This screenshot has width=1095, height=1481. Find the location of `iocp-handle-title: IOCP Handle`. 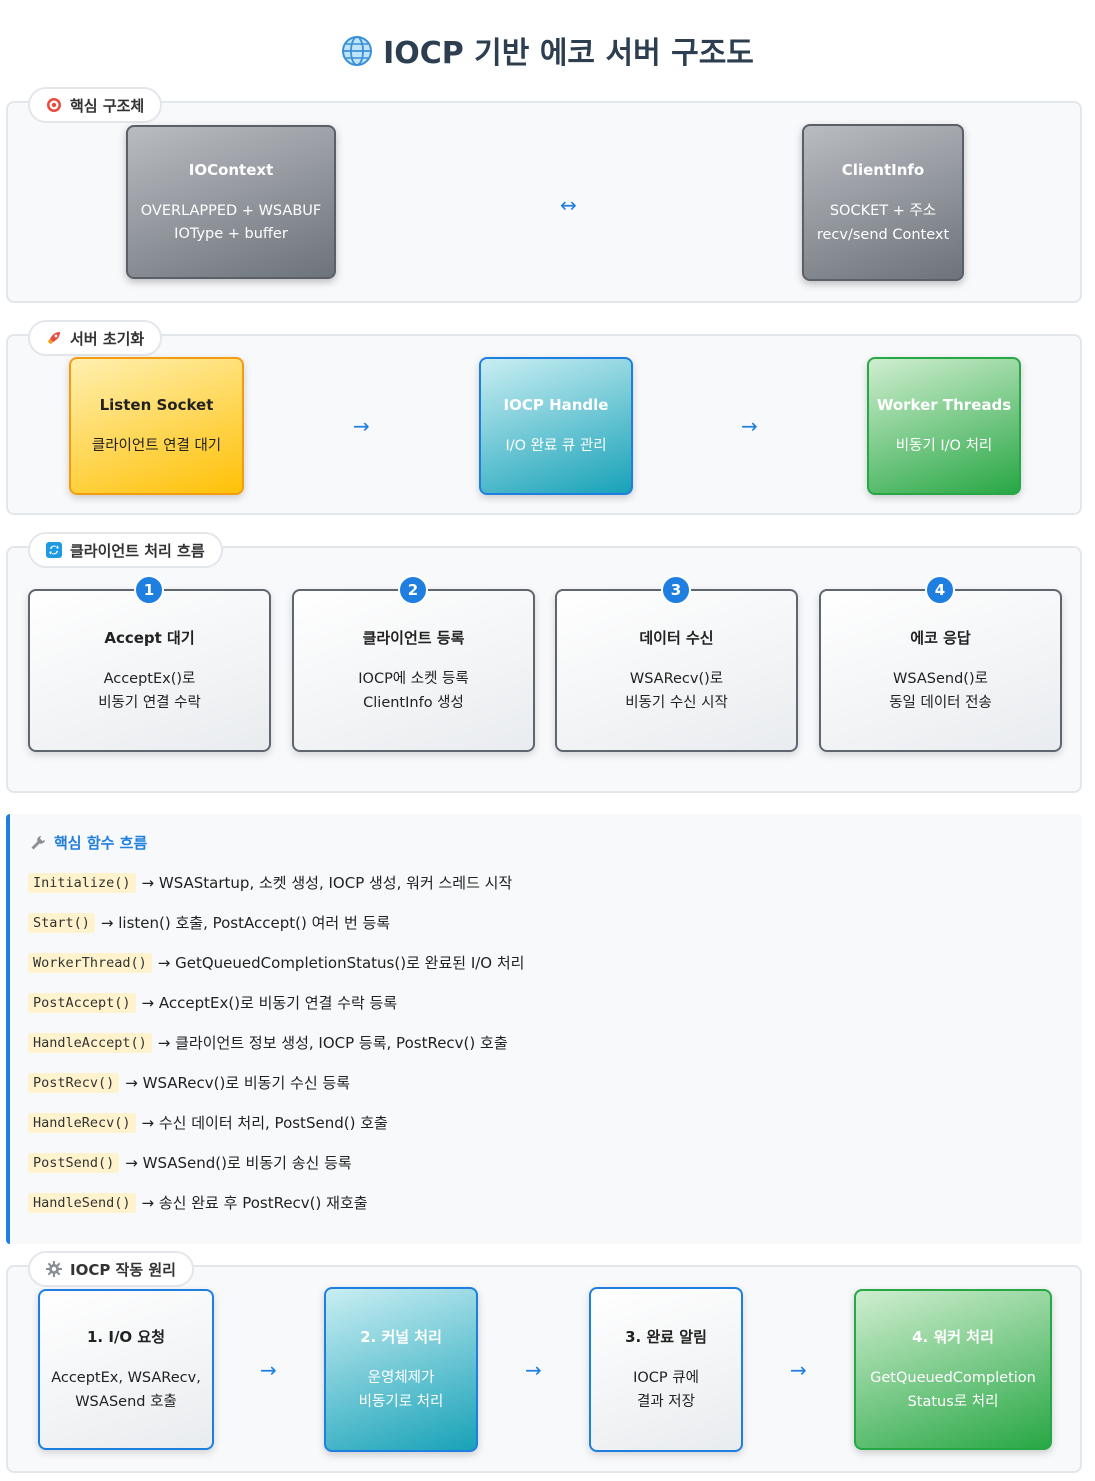

iocp-handle-title: IOCP Handle is located at coordinates (556, 405).